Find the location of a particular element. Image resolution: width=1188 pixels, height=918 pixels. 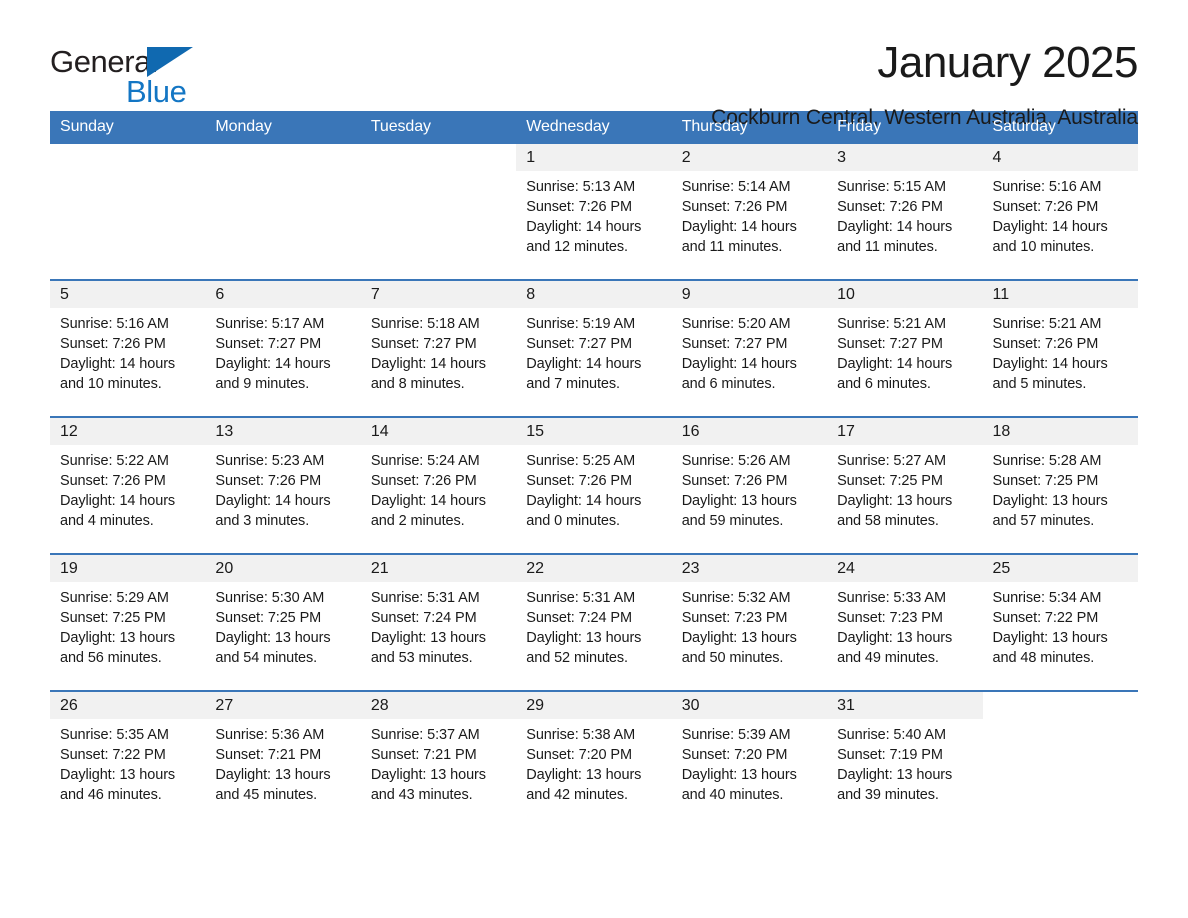

day-number: 30 is located at coordinates (749, 705).